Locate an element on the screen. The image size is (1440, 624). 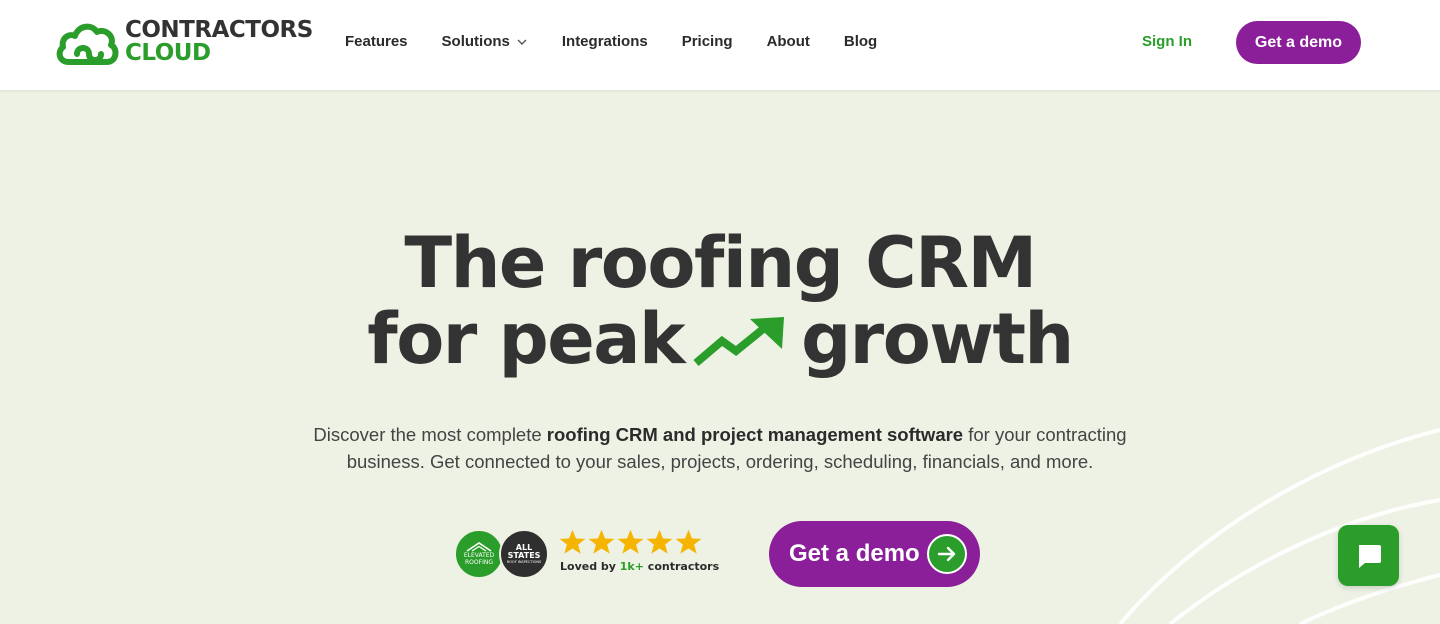
decorative-curves is located at coordinates (1279, 526).